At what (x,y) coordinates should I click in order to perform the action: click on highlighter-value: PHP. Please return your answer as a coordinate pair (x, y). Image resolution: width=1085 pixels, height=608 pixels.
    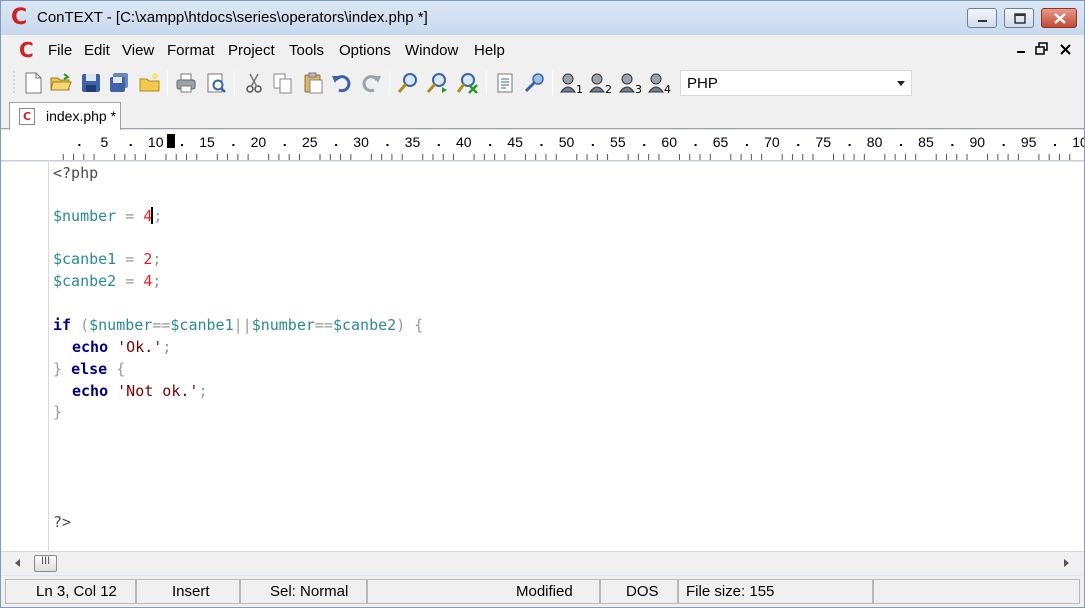
    Looking at the image, I should click on (702, 83).